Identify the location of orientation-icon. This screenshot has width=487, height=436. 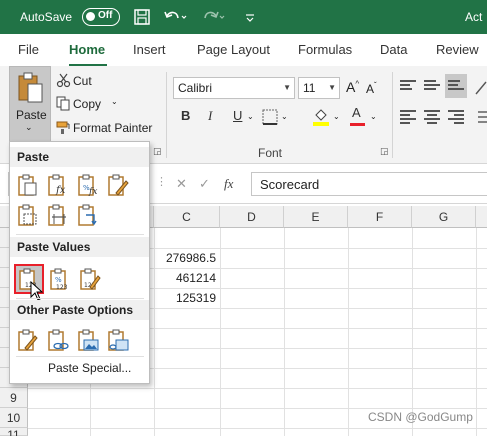
(480, 88).